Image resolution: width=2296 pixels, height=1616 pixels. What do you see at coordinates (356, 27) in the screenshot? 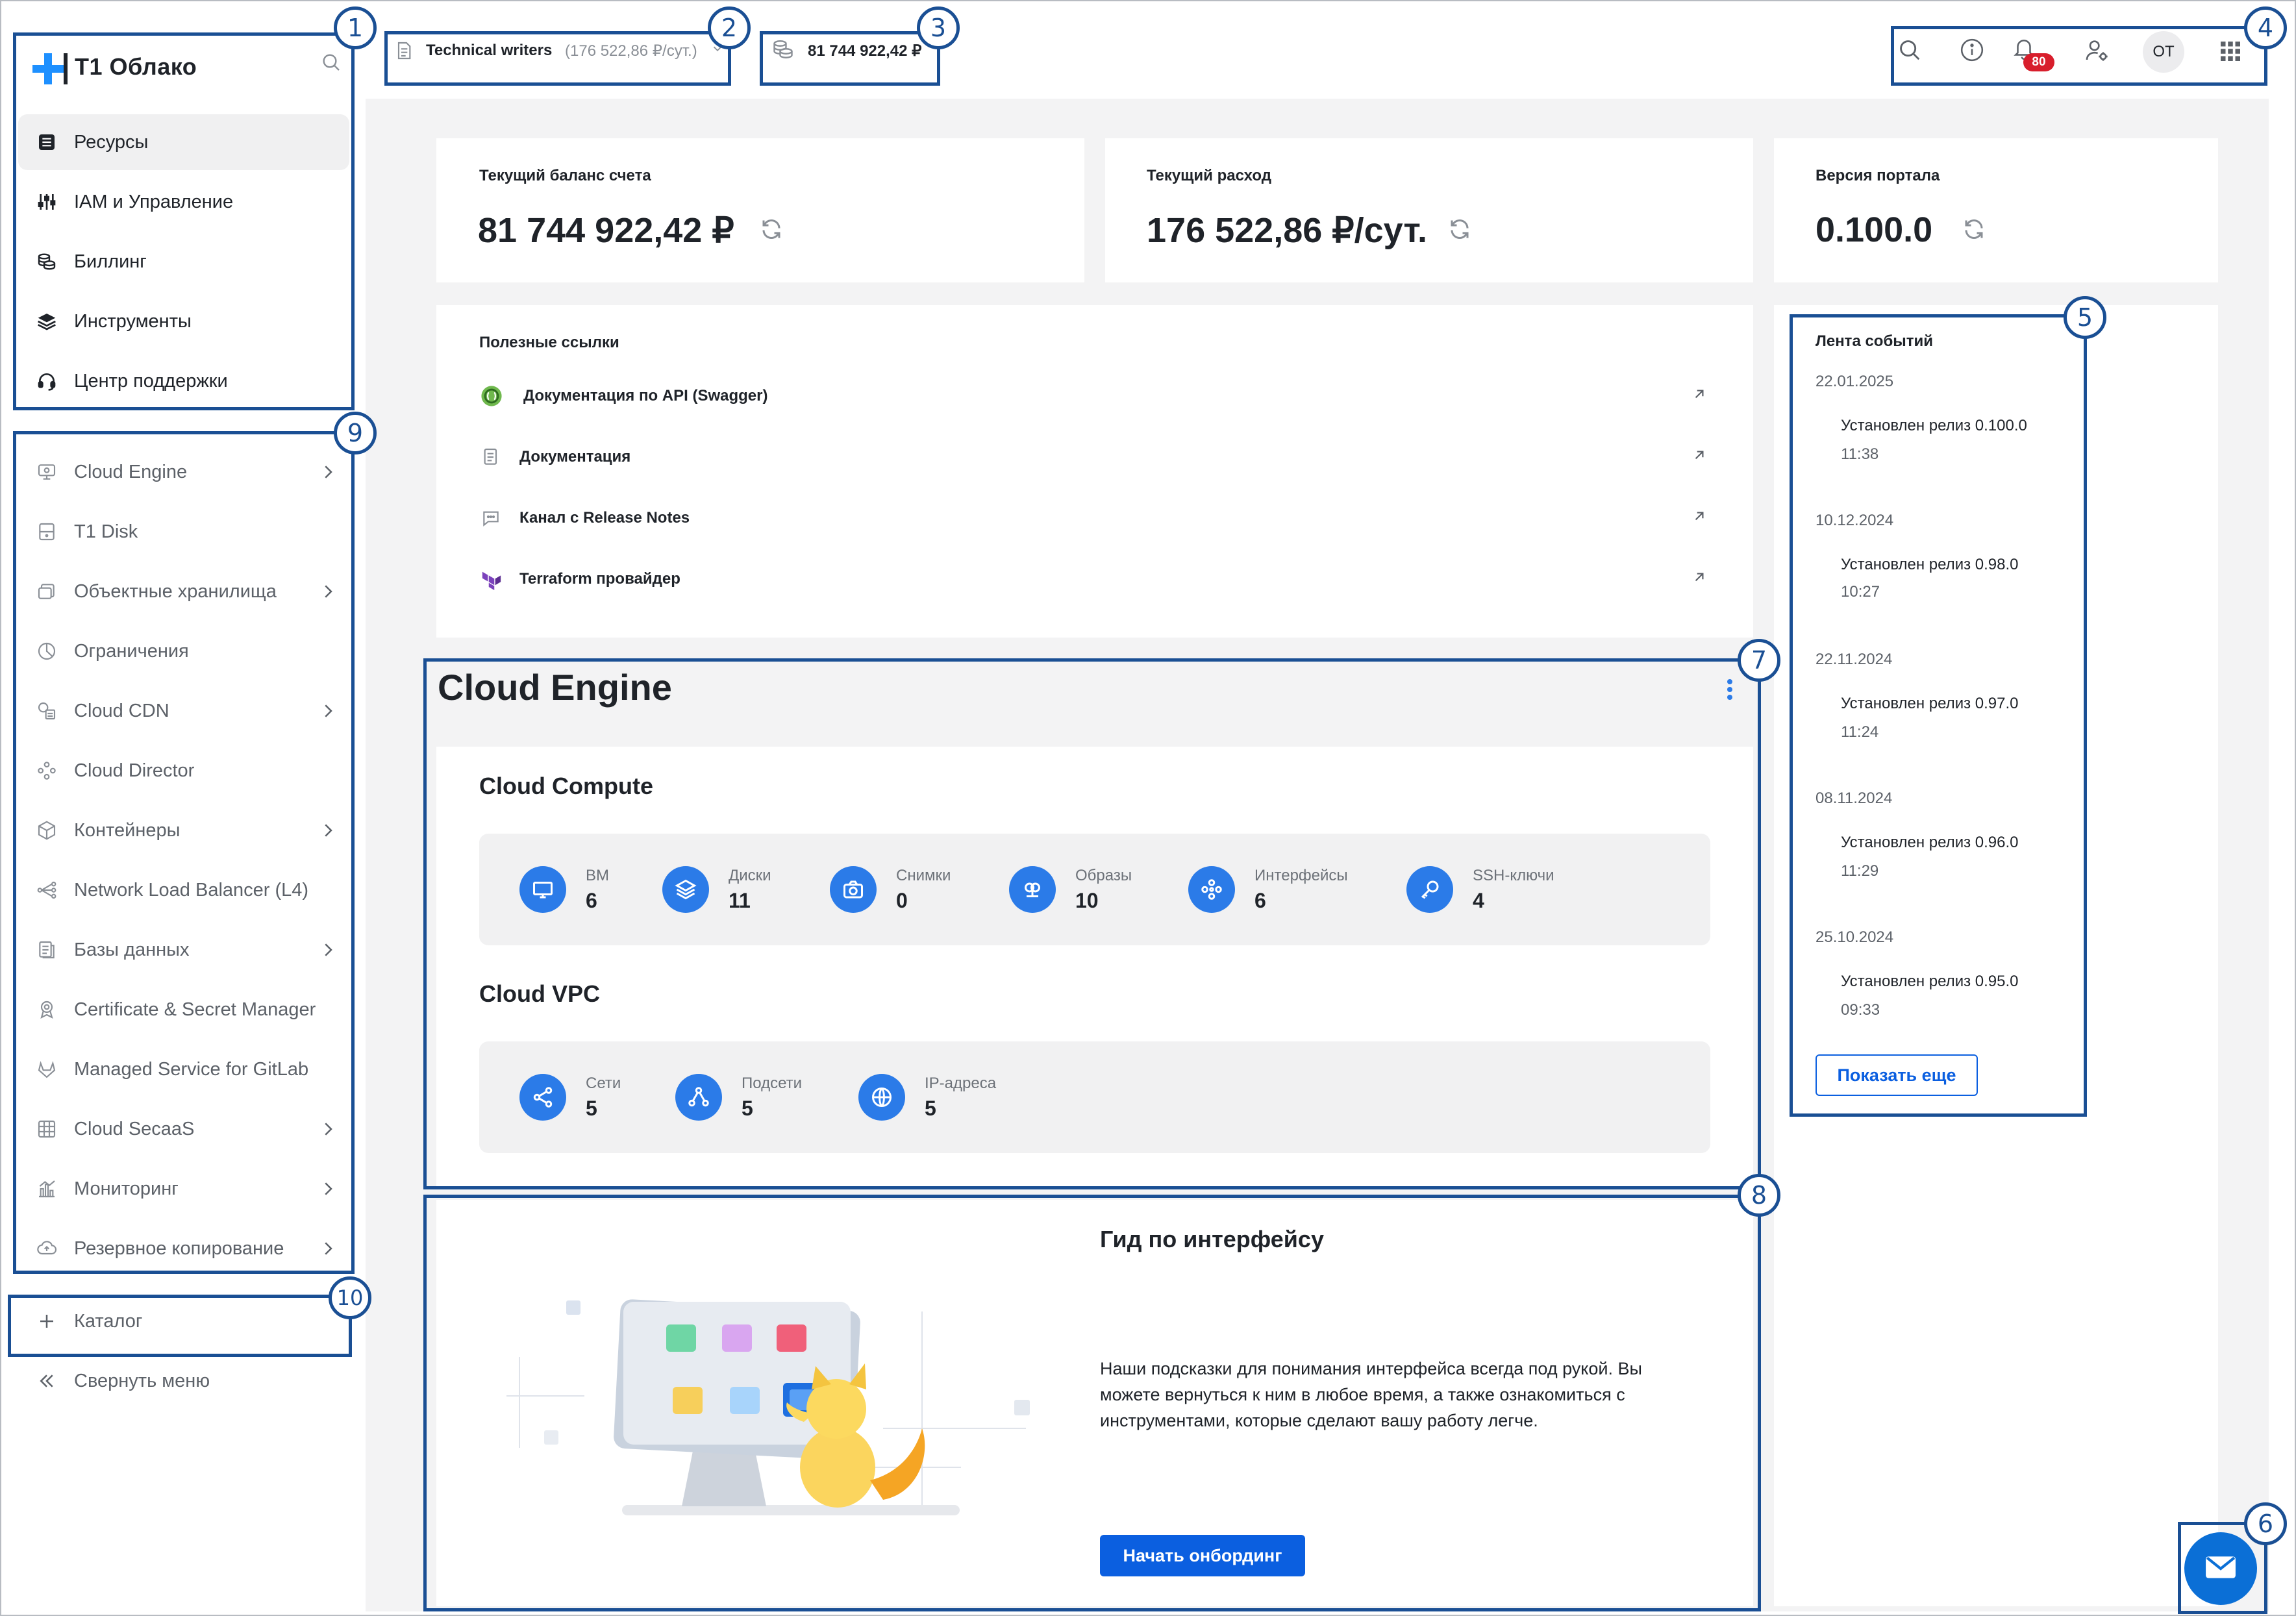
I see `annotation-badge: 1` at bounding box center [356, 27].